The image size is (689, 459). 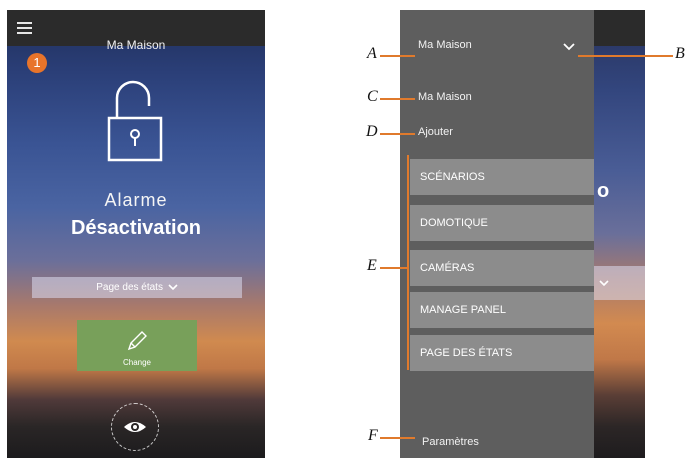 I want to click on pencil-icon, so click(x=137, y=341).